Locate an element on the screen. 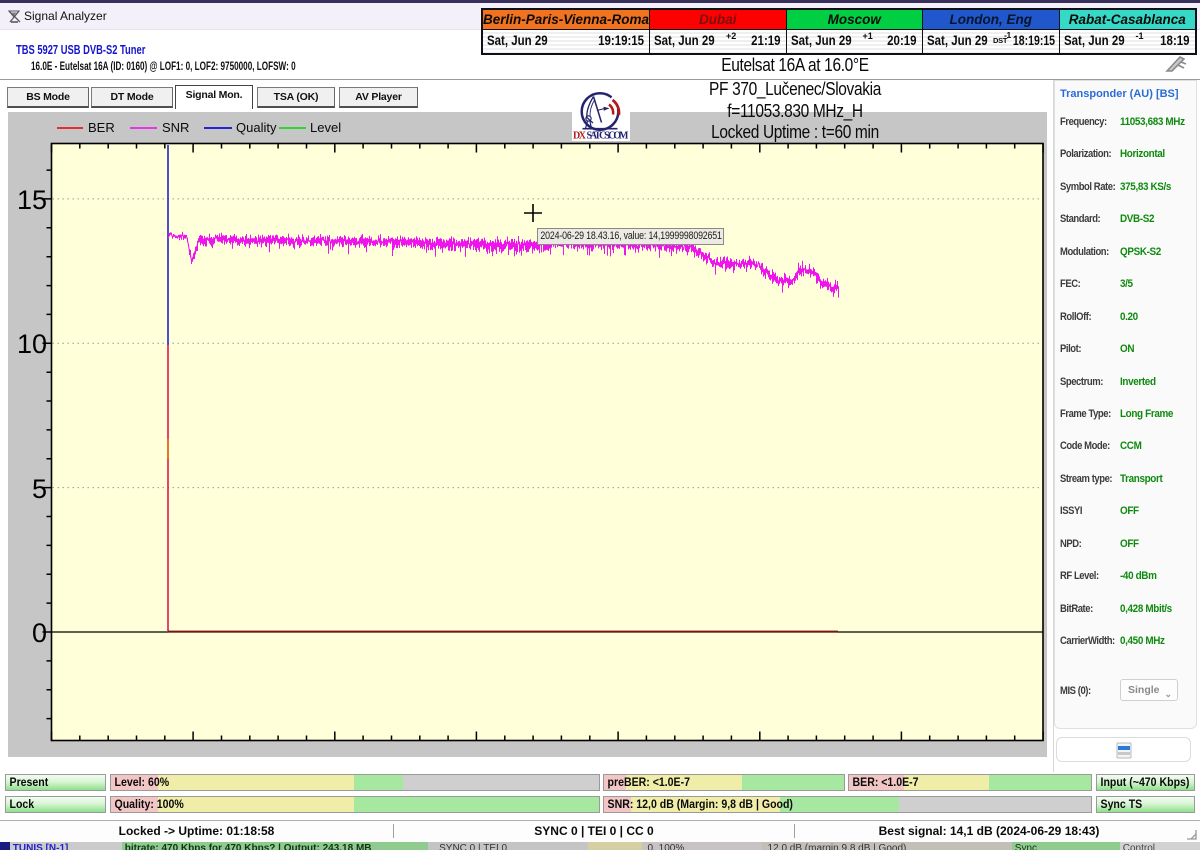 The width and height of the screenshot is (1200, 850). svg-text: SATCS.COM is located at coordinates (608, 136).